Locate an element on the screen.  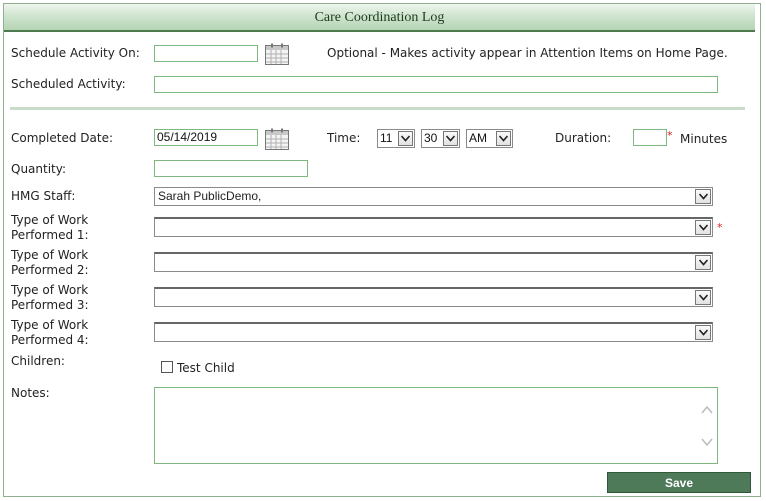
redacted-area is located at coordinates (348, 197).